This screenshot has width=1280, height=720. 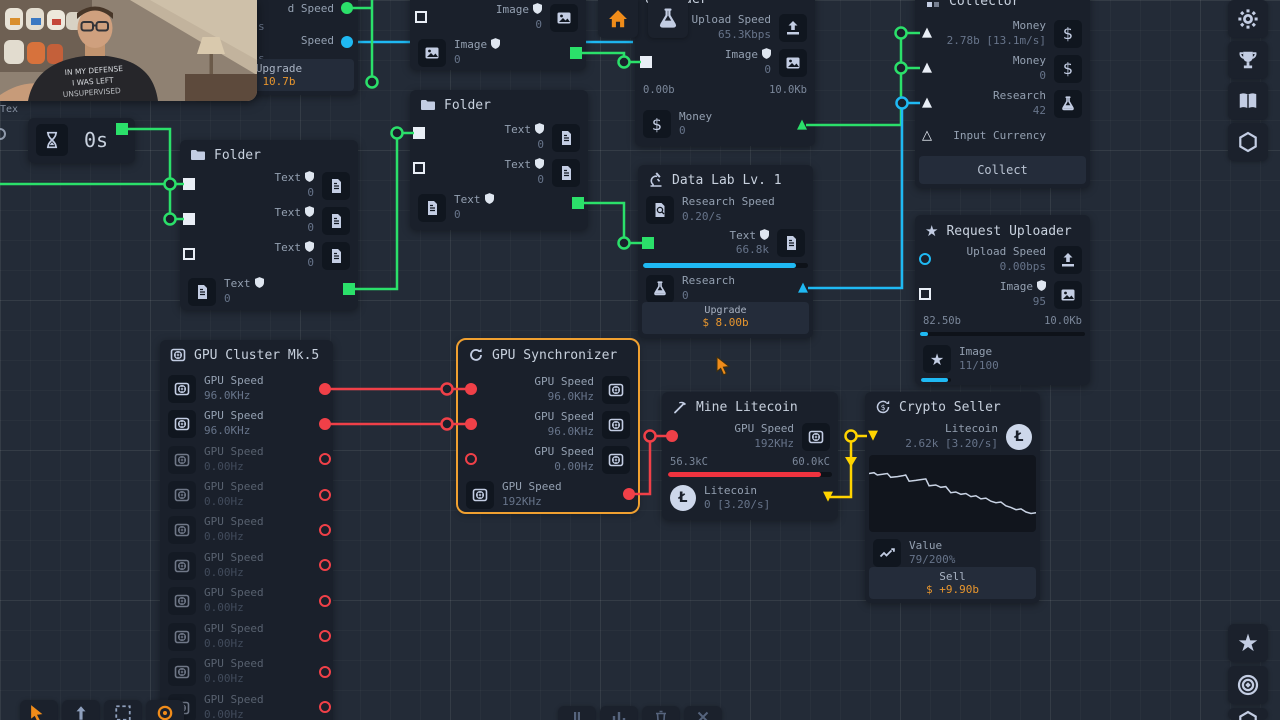 I want to click on codex-button, so click(x=1248, y=101).